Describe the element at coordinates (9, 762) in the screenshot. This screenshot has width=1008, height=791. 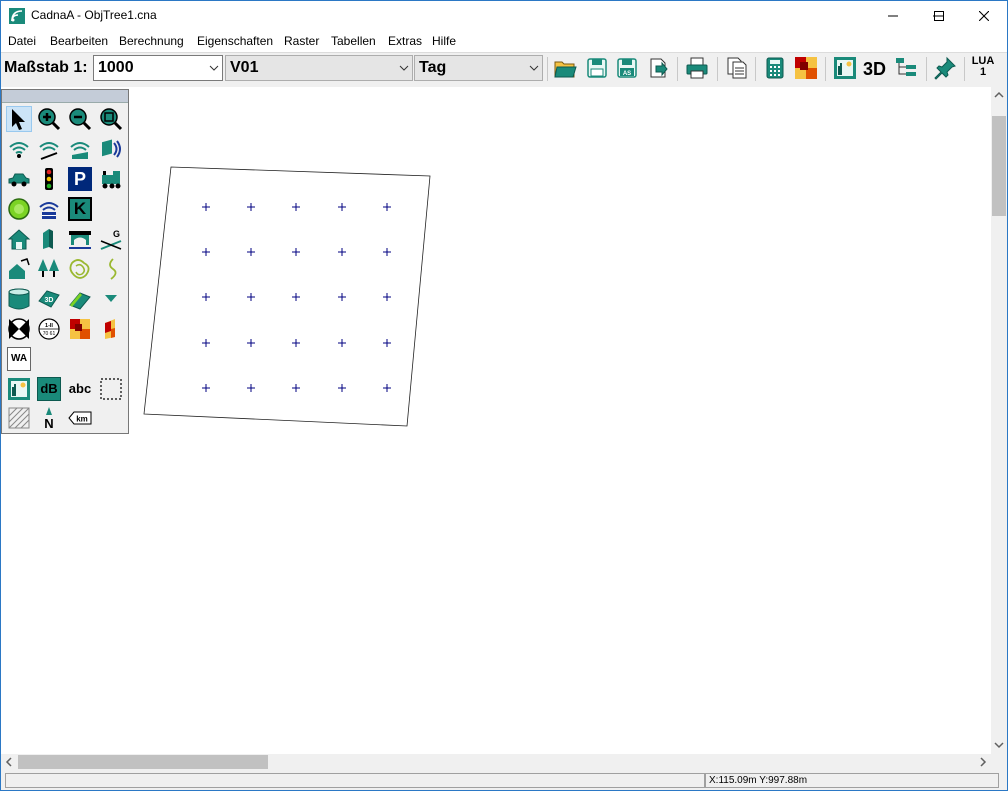
I see `scroll-left-icon` at that location.